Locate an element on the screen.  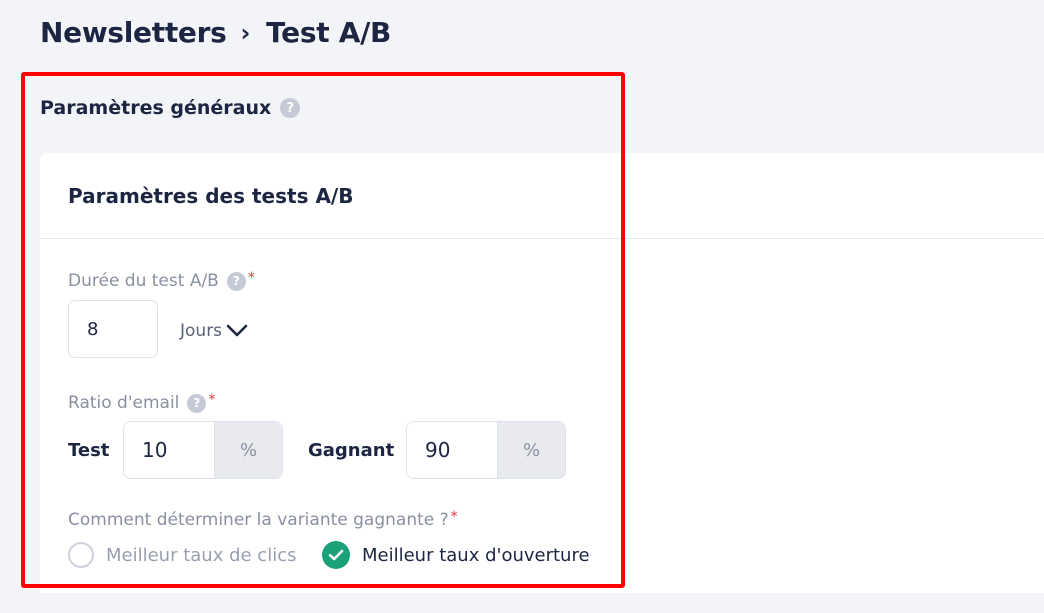
winner-ratio-label: Gagnant is located at coordinates (351, 450).